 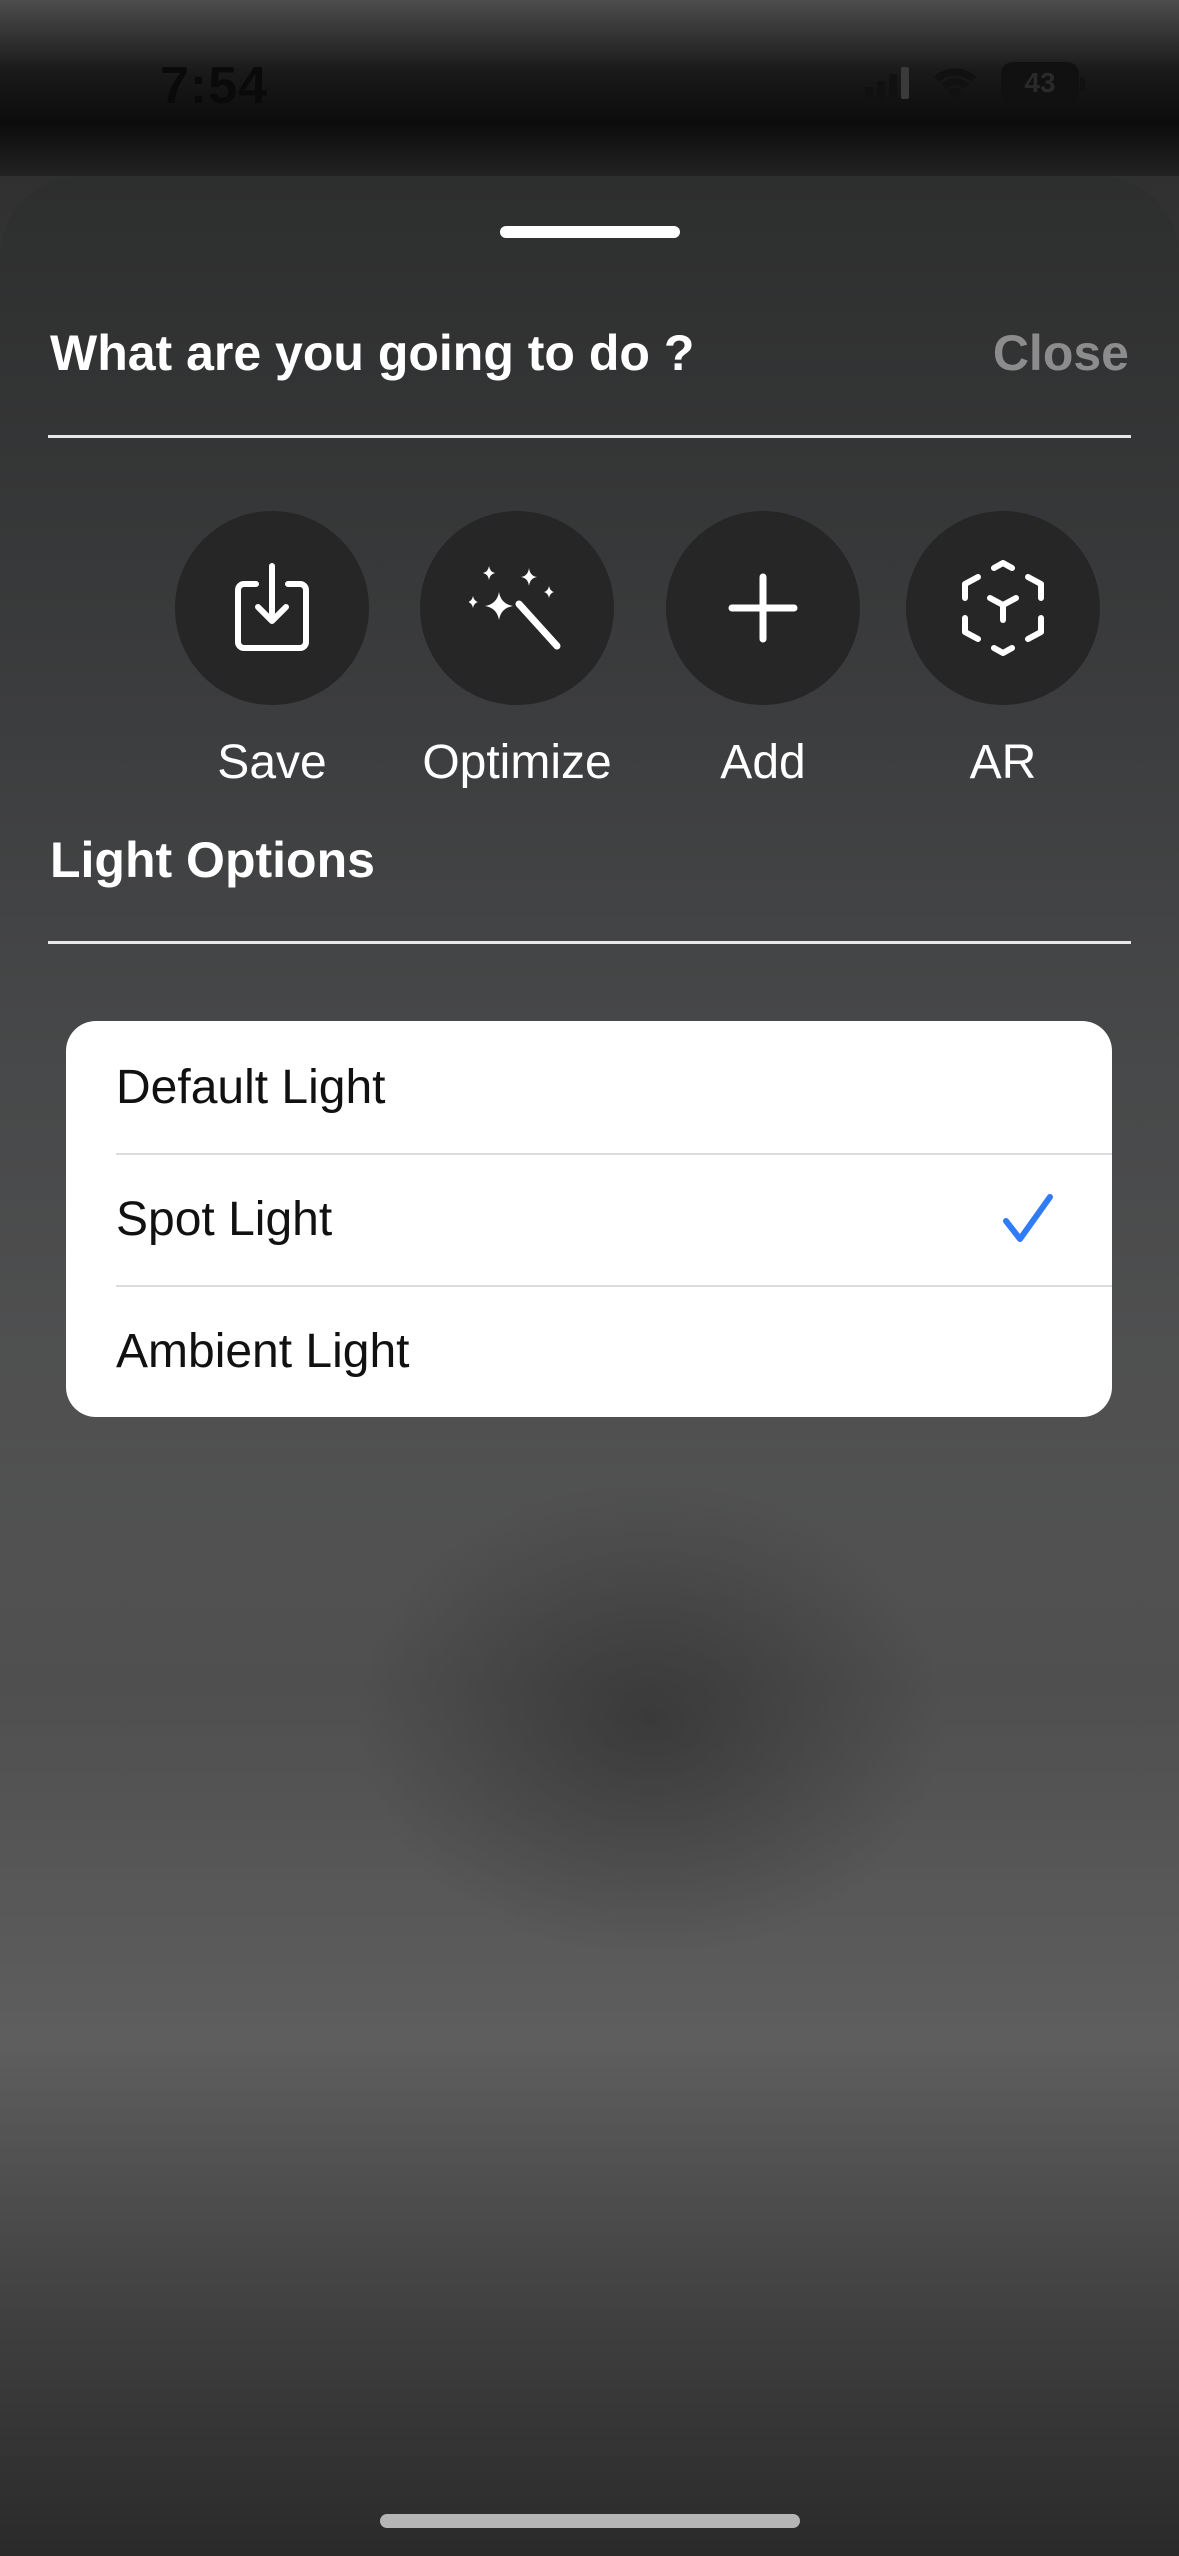 I want to click on section-divider, so click(x=589, y=942).